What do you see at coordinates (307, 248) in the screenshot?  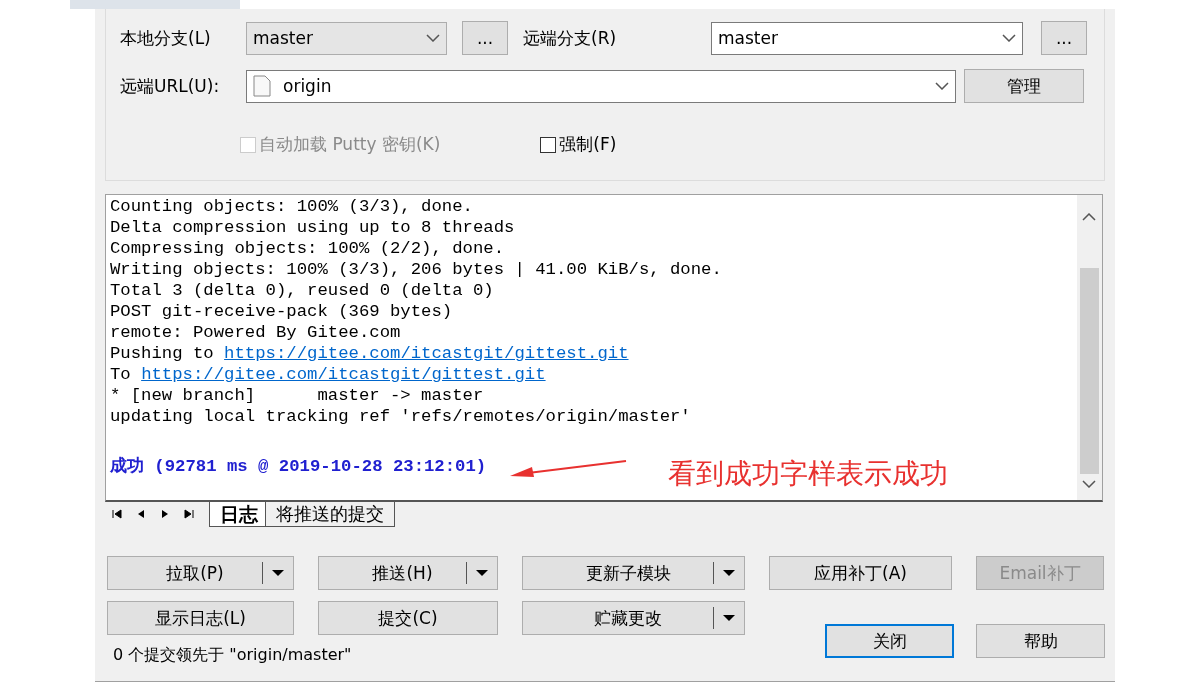 I see `log-line: Compressing objects: 100% (2/2), done.` at bounding box center [307, 248].